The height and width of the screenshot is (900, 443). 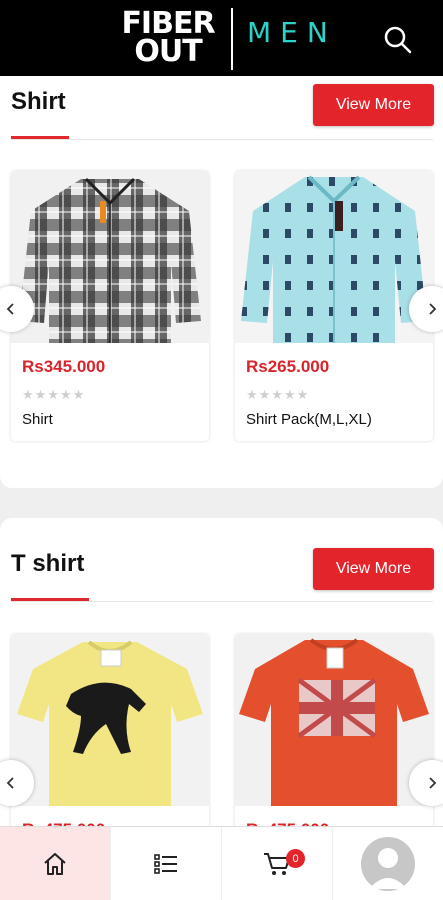 I want to click on logo-line2: OUT, so click(x=168, y=51).